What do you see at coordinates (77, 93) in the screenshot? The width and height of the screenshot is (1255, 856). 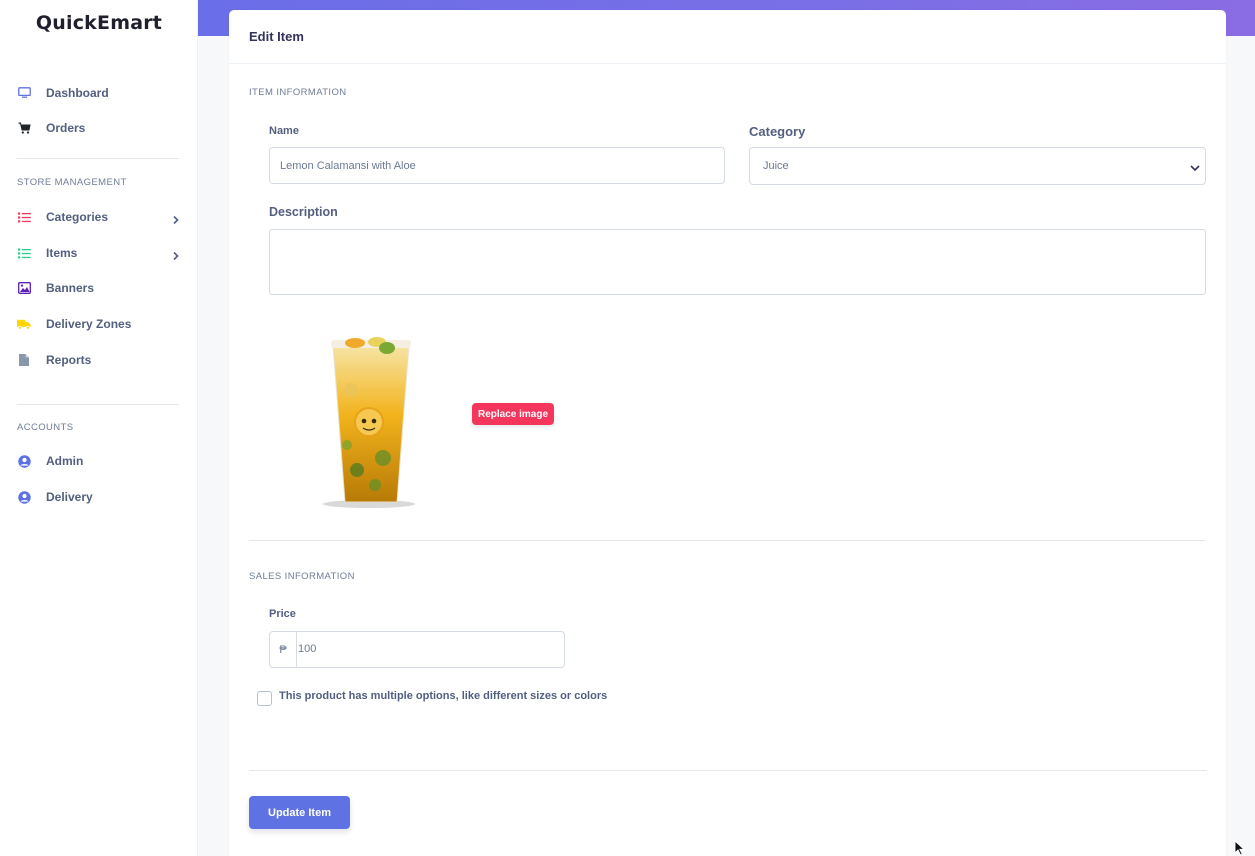 I see `sidebar-item-label: Dashboard` at bounding box center [77, 93].